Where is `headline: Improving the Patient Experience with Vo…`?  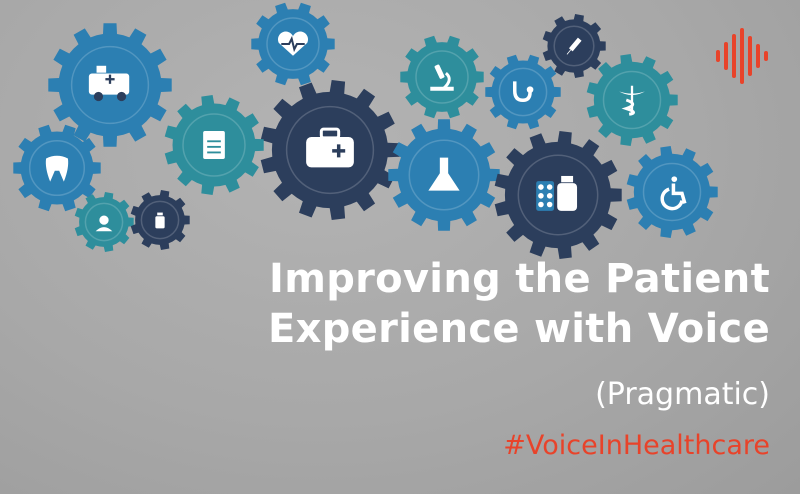
headline: Improving the Patient Experience with Vo… is located at coordinates (490, 304).